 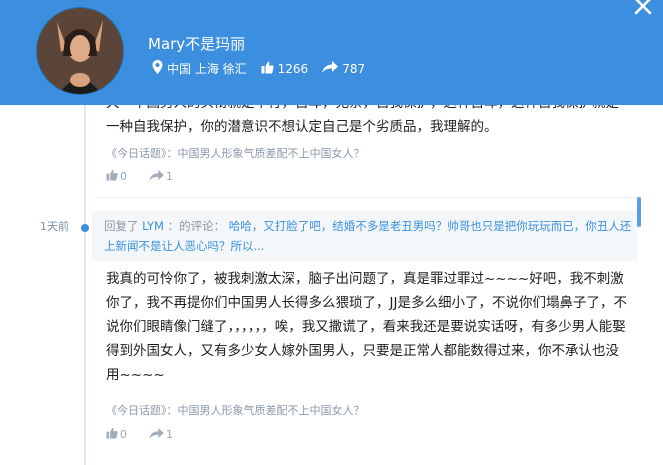 What do you see at coordinates (121, 226) in the screenshot?
I see `reply-prefix: 回复了` at bounding box center [121, 226].